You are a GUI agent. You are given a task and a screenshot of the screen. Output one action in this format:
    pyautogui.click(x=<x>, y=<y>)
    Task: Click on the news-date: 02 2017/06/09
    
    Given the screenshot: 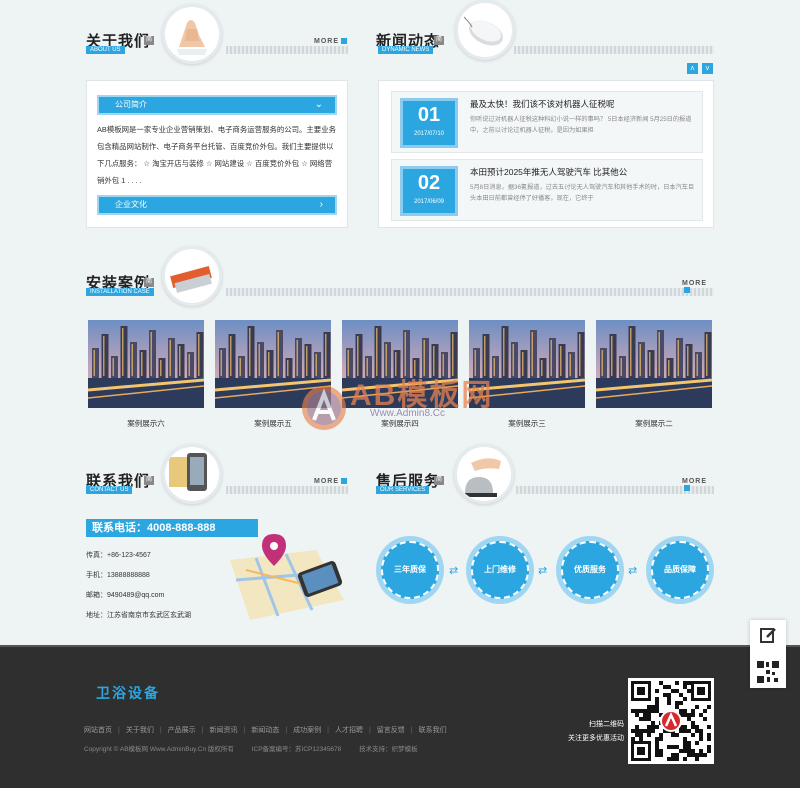 What is the action you would take?
    pyautogui.click(x=429, y=191)
    